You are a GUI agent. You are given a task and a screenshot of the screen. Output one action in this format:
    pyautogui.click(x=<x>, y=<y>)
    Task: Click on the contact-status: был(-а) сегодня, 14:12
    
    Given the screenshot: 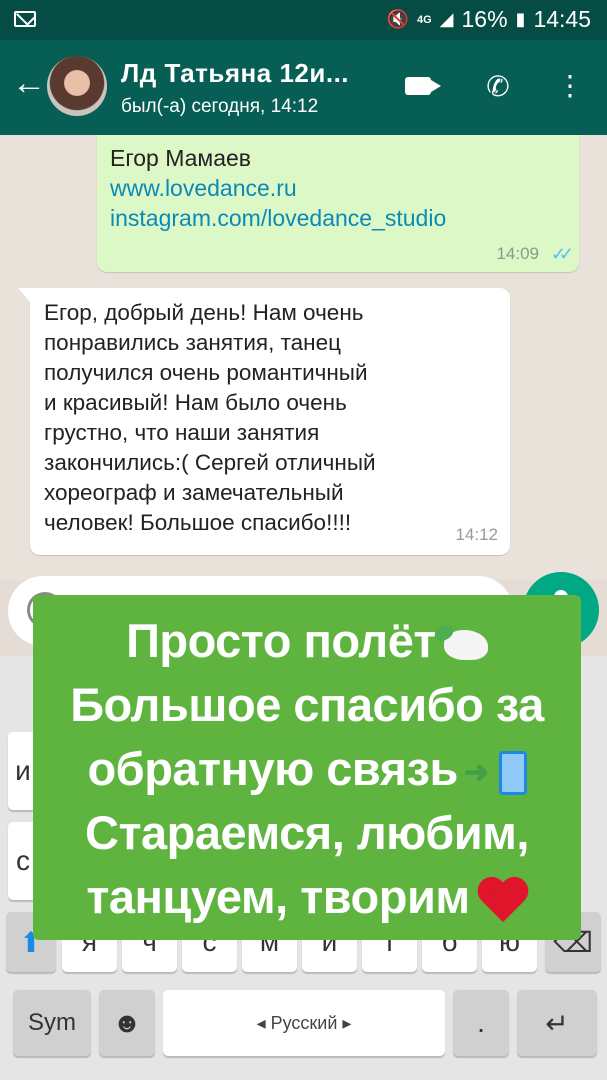 What is the action you would take?
    pyautogui.click(x=220, y=106)
    